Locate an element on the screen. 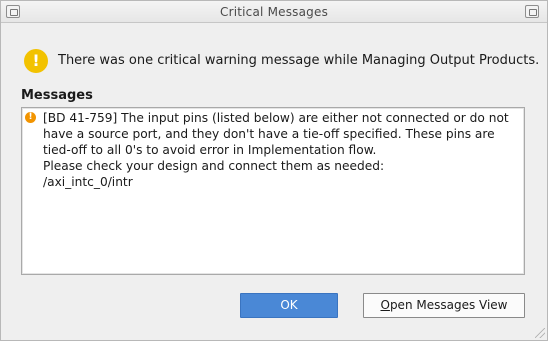 The height and width of the screenshot is (341, 548). title-bar: Critical Messages is located at coordinates (274, 12).